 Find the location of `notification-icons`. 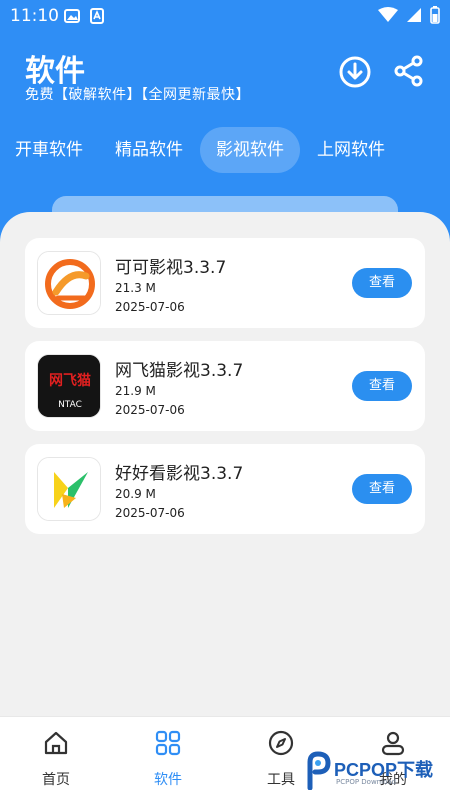

notification-icons is located at coordinates (84, 16).